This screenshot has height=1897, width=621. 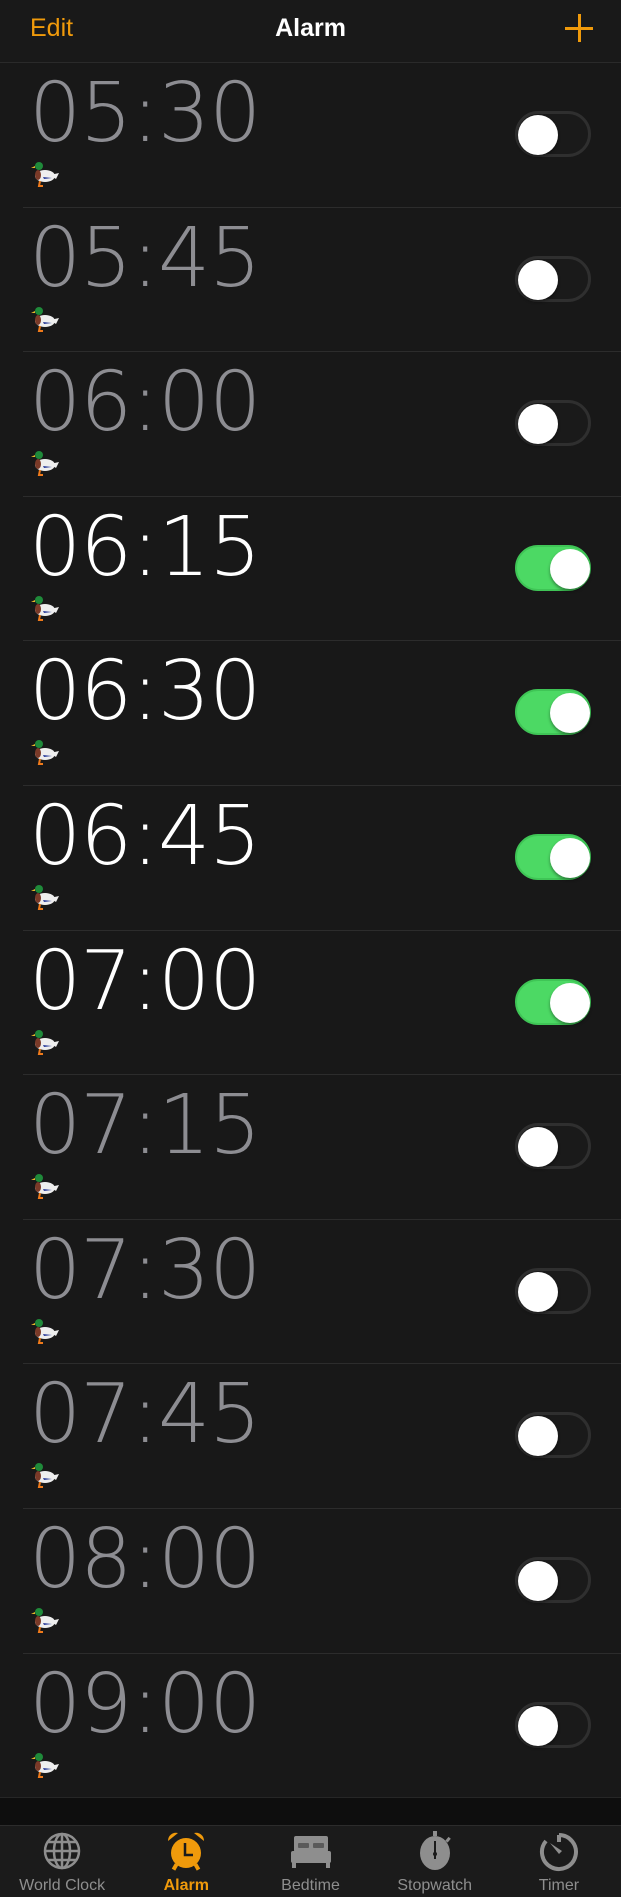 I want to click on alarm-row: 07:00, so click(x=310, y=1003).